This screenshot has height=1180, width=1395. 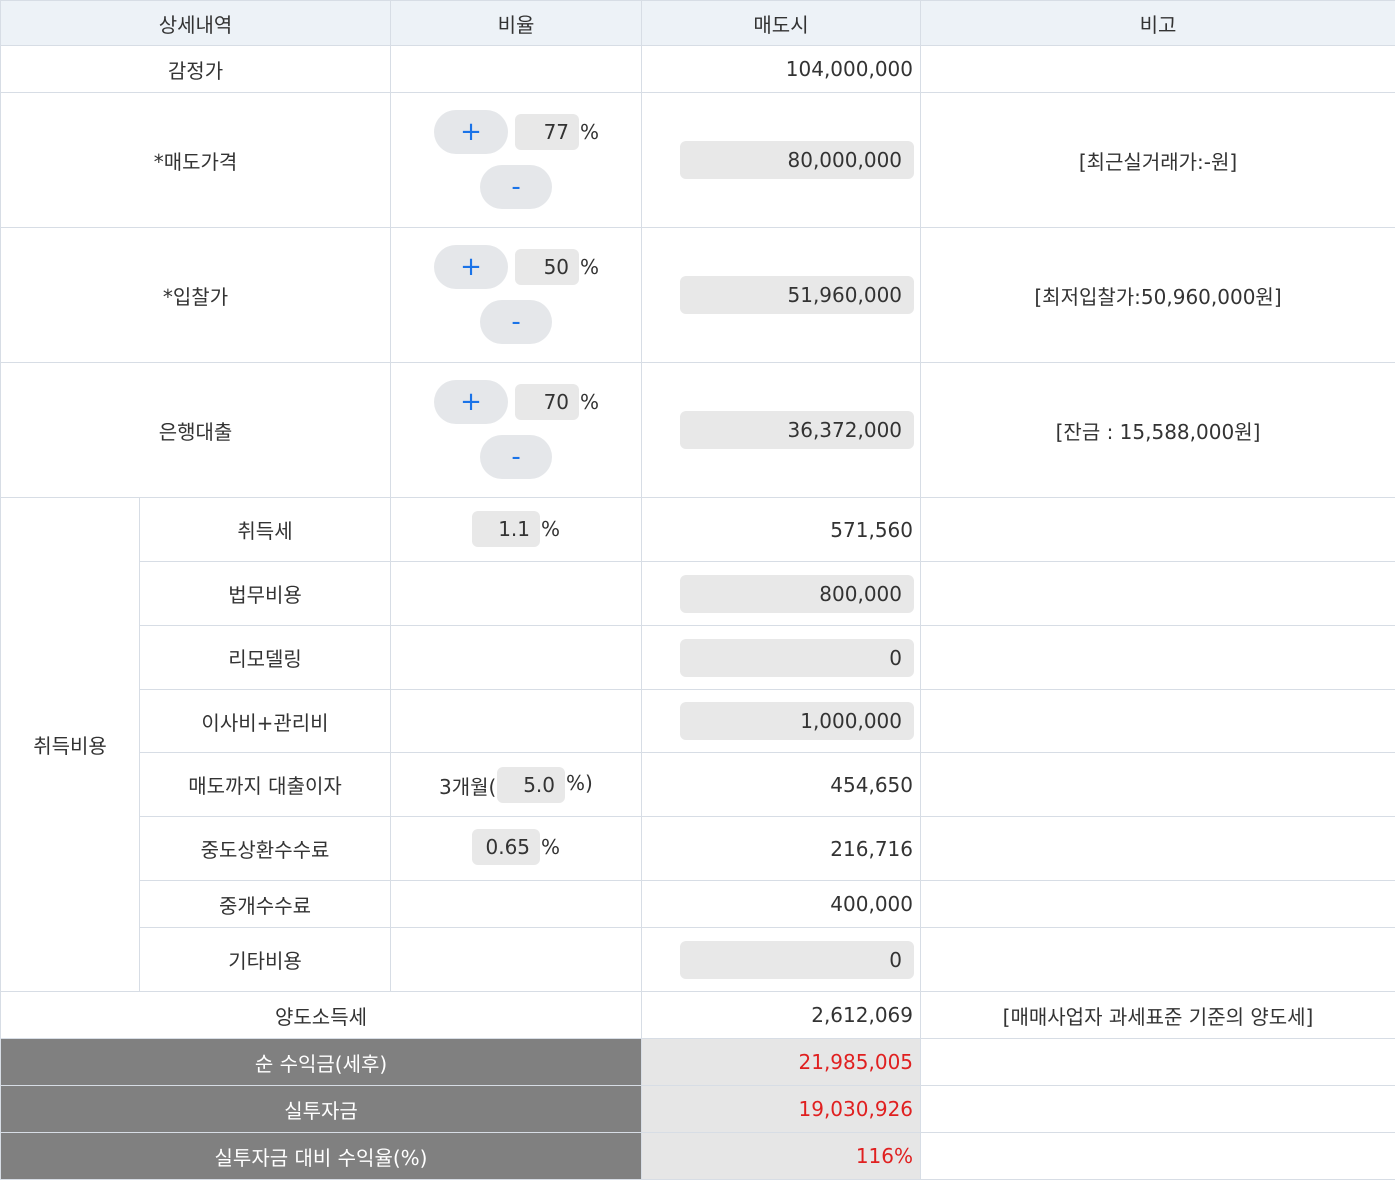 What do you see at coordinates (516, 23) in the screenshot?
I see `header-rate: 비율` at bounding box center [516, 23].